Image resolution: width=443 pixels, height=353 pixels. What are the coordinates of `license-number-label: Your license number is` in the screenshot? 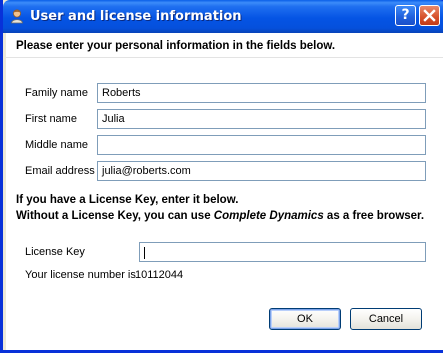 It's located at (80, 275).